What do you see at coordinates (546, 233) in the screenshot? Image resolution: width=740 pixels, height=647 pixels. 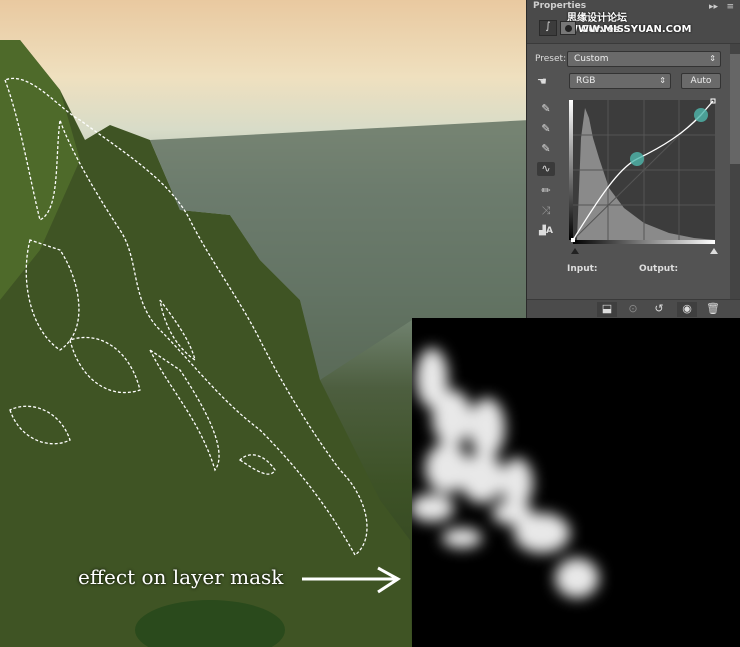 I see `clipping-warning-icon: ▟A` at bounding box center [546, 233].